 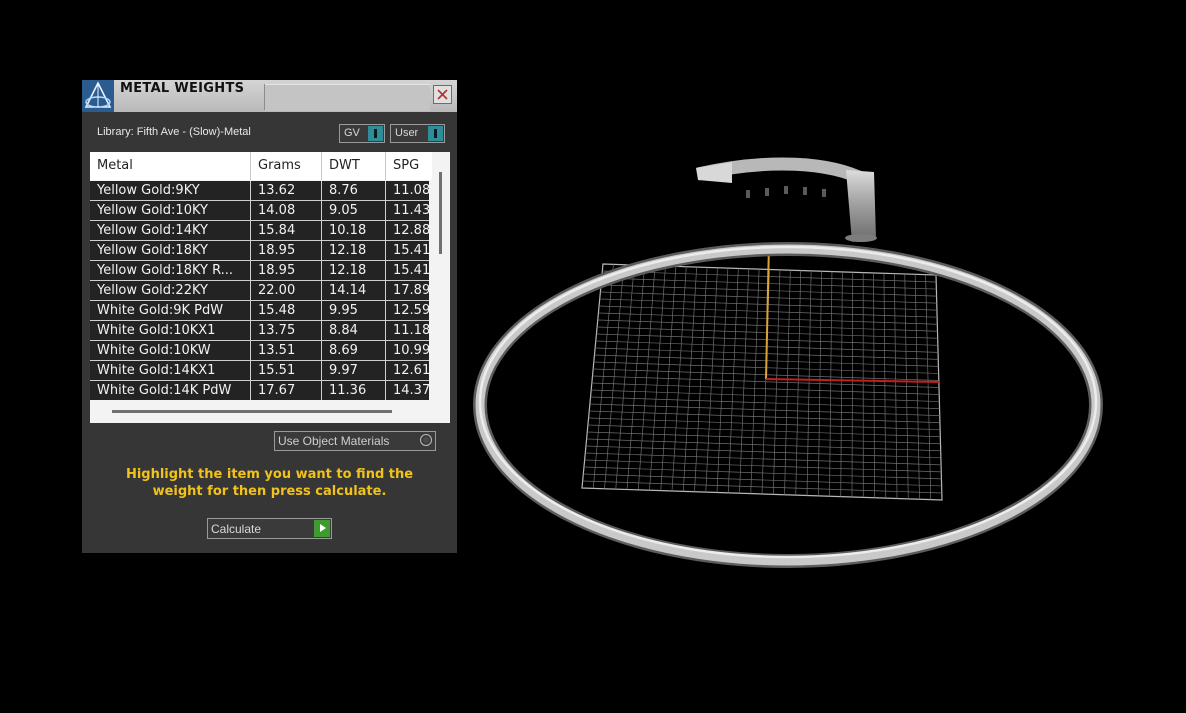 What do you see at coordinates (170, 190) in the screenshot?
I see `cell-metal: Yellow Gold:9KY` at bounding box center [170, 190].